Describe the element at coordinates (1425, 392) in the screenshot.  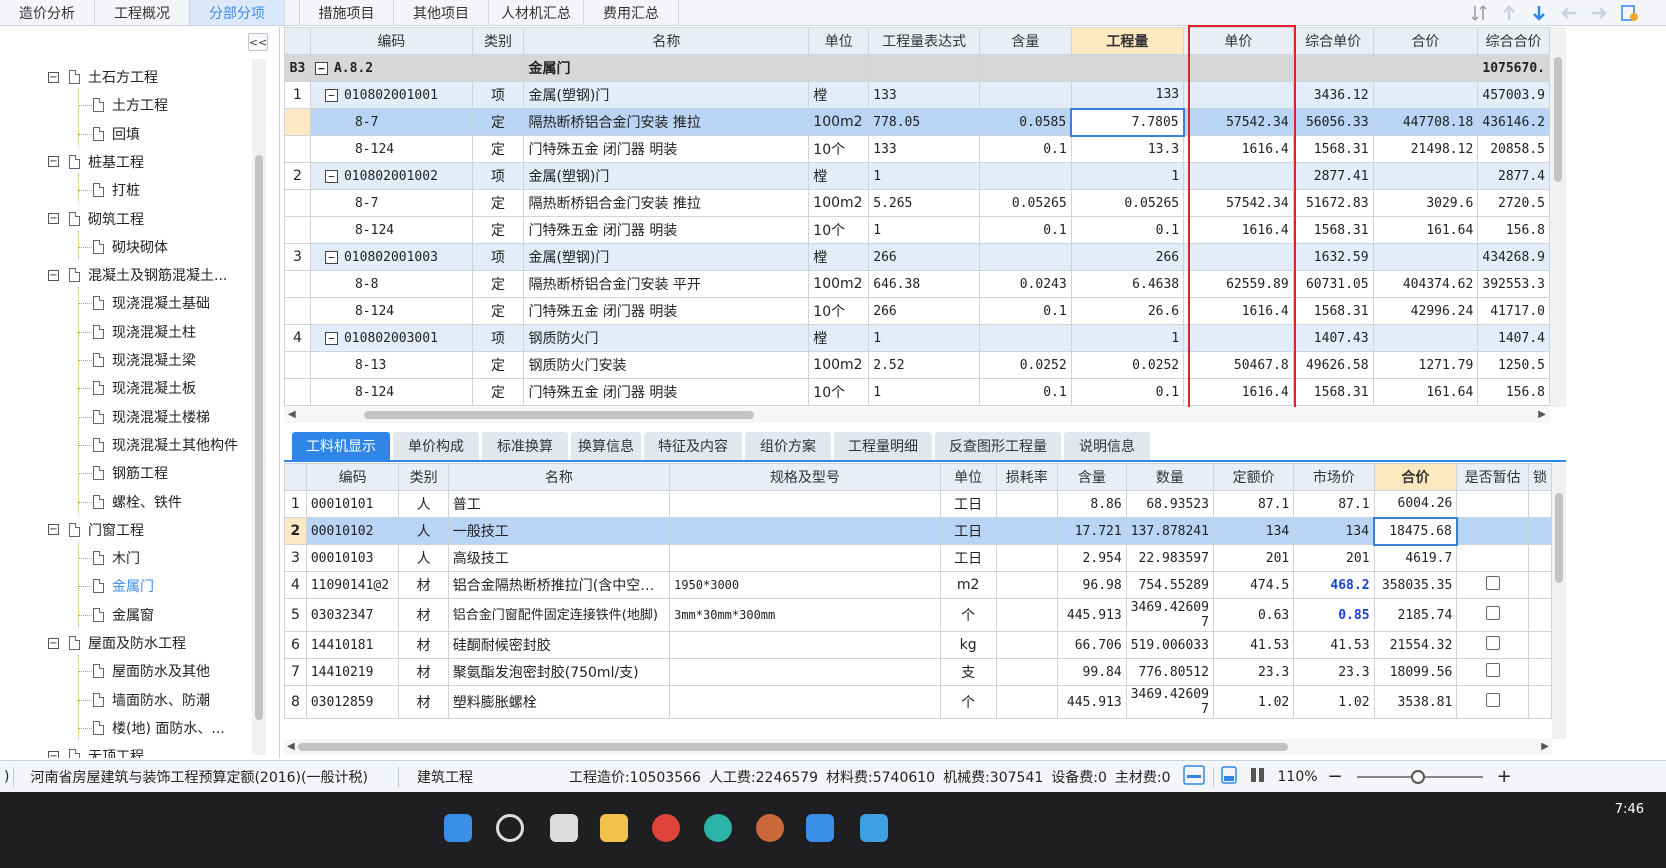
I see `amount-cell: 161.64` at that location.